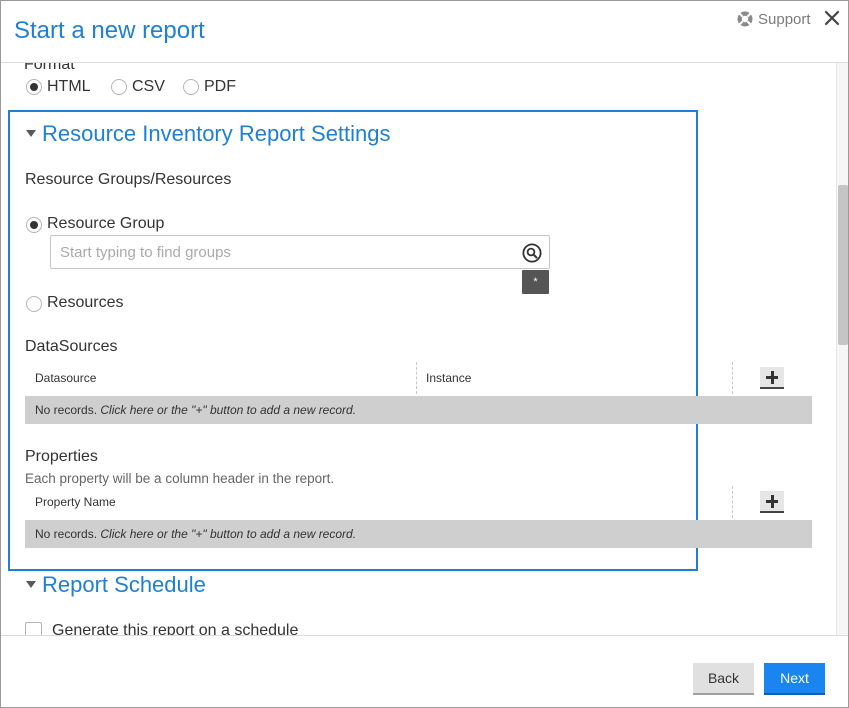  What do you see at coordinates (124, 585) in the screenshot?
I see `schedule-section-title: Report Schedule` at bounding box center [124, 585].